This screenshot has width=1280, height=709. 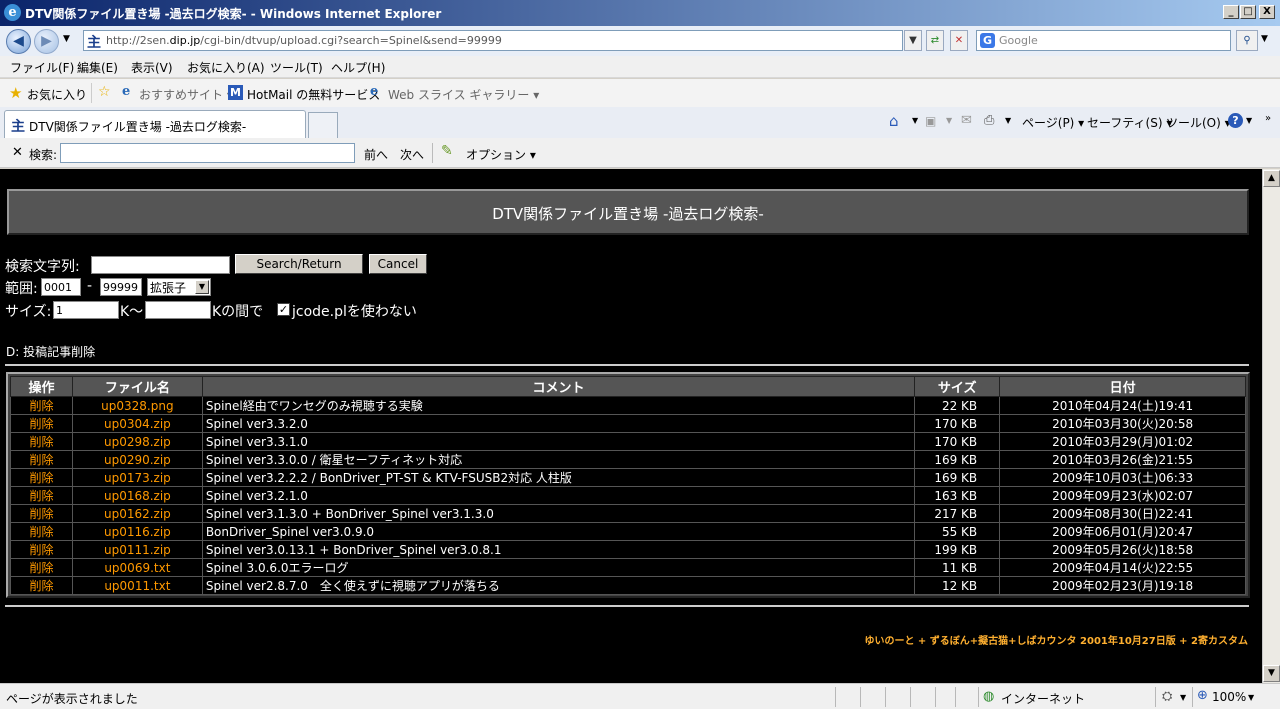 What do you see at coordinates (137, 495) in the screenshot?
I see `file-link: up0168.zip` at bounding box center [137, 495].